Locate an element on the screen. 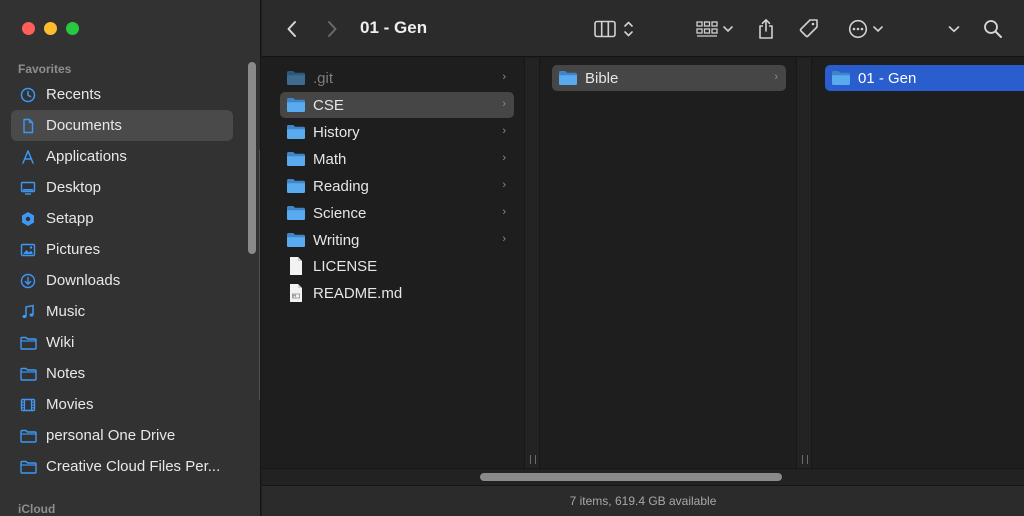 This screenshot has width=1024, height=516. forward-button is located at coordinates (332, 29).